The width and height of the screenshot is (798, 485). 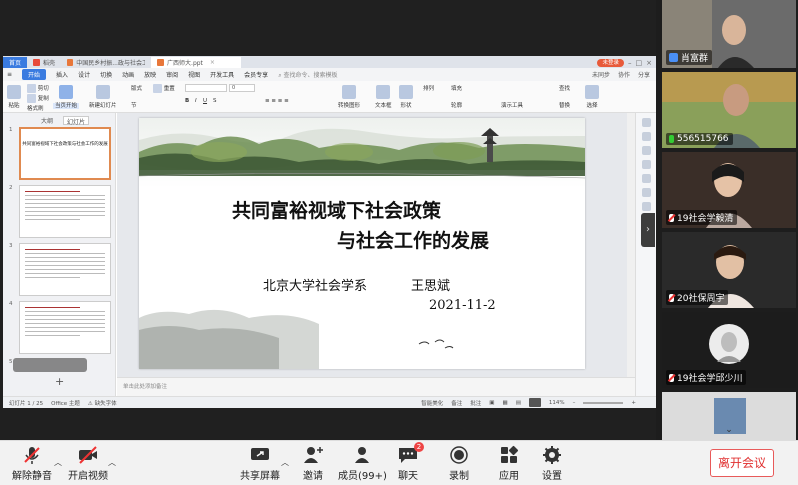 I want to click on new-slide-button: 新建幻灯片, so click(x=103, y=97).